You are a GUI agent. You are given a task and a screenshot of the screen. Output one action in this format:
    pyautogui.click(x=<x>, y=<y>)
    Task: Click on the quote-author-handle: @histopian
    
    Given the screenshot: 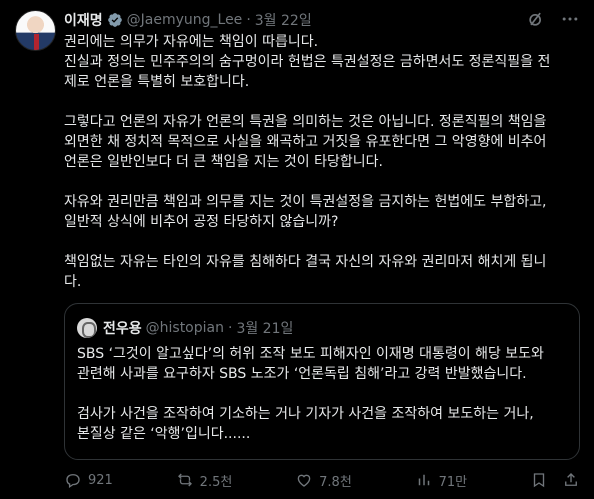 What is the action you would take?
    pyautogui.click(x=184, y=328)
    